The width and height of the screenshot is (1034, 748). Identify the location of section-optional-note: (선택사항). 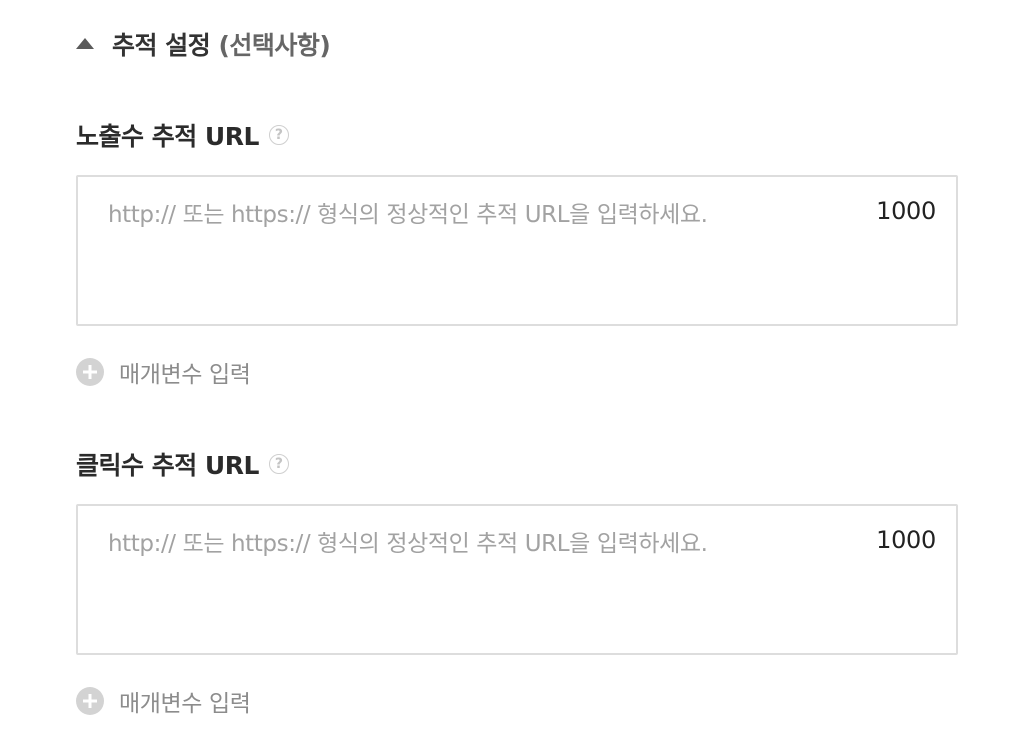
(274, 45).